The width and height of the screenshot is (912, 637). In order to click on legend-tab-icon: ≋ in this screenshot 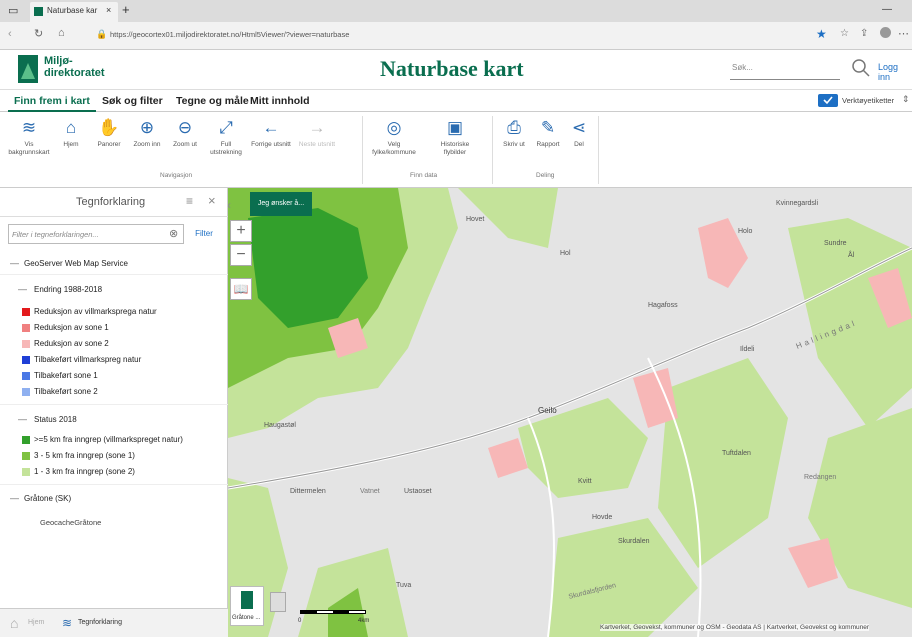, I will do `click(67, 623)`.